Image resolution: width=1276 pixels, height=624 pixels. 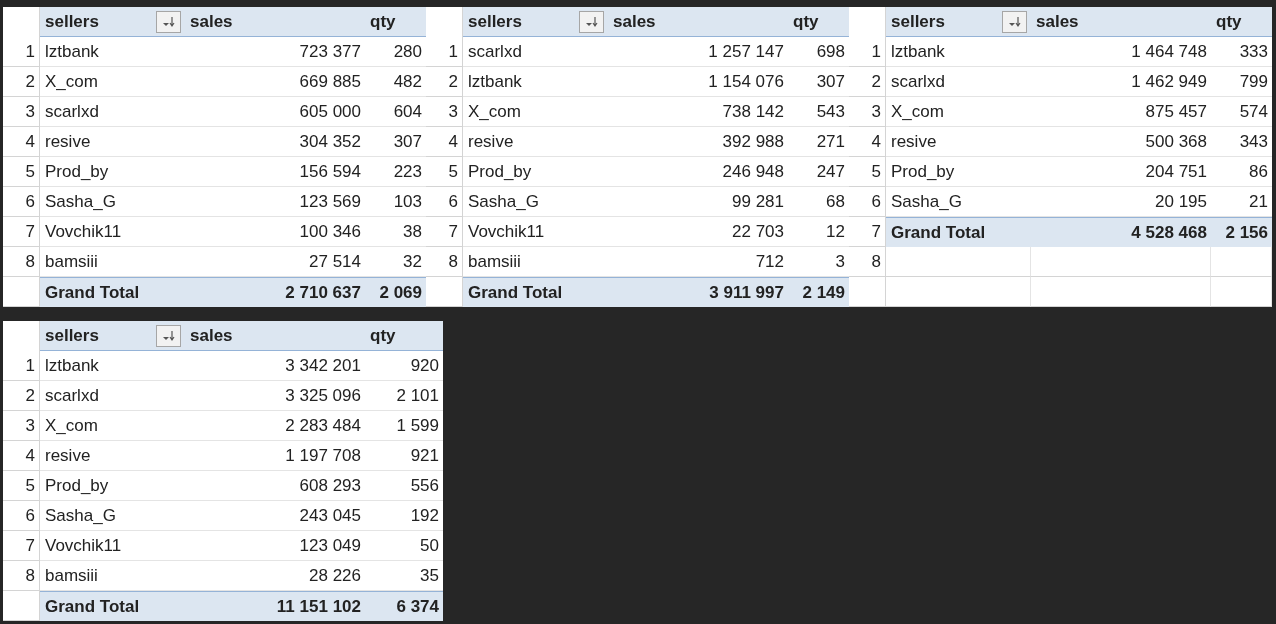 What do you see at coordinates (323, 395) in the screenshot?
I see `sales-value: 3 325 096` at bounding box center [323, 395].